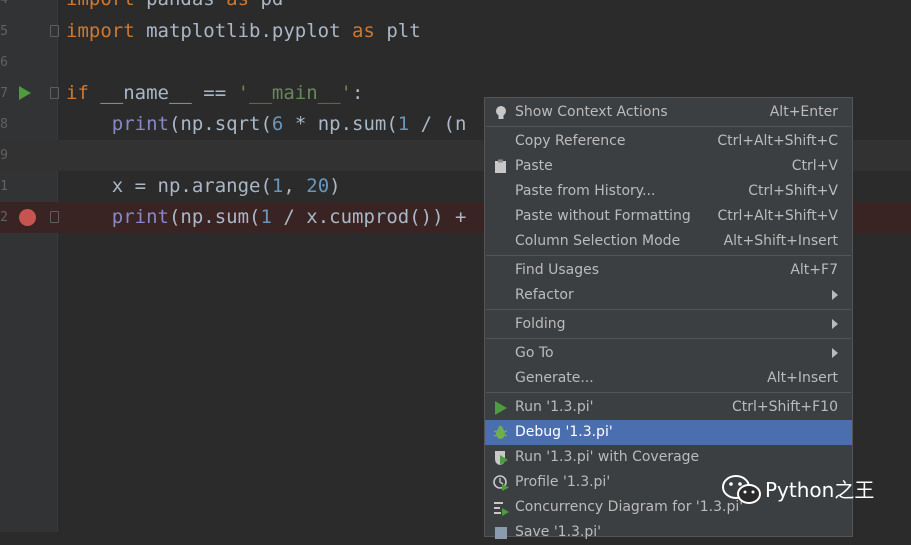  I want to click on menu-item-paste: Paste Ctrl+V, so click(668, 166).